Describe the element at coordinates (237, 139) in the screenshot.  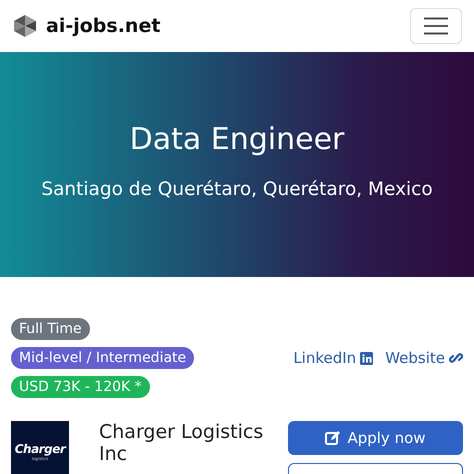
I see `job-title: Data Engineer` at that location.